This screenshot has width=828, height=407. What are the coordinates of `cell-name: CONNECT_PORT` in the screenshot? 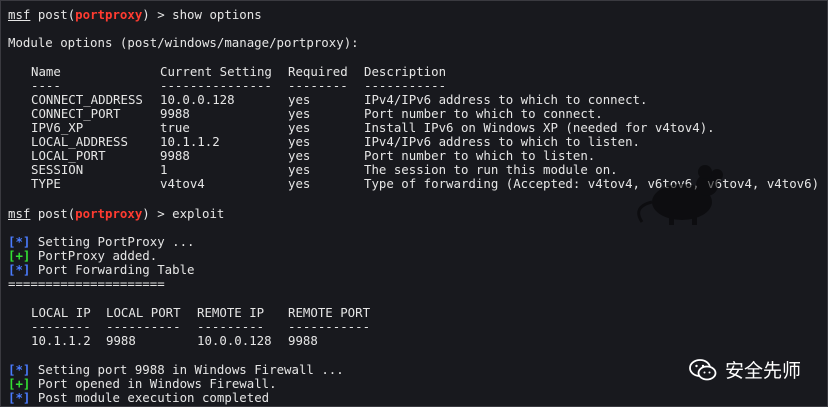 It's located at (76, 113).